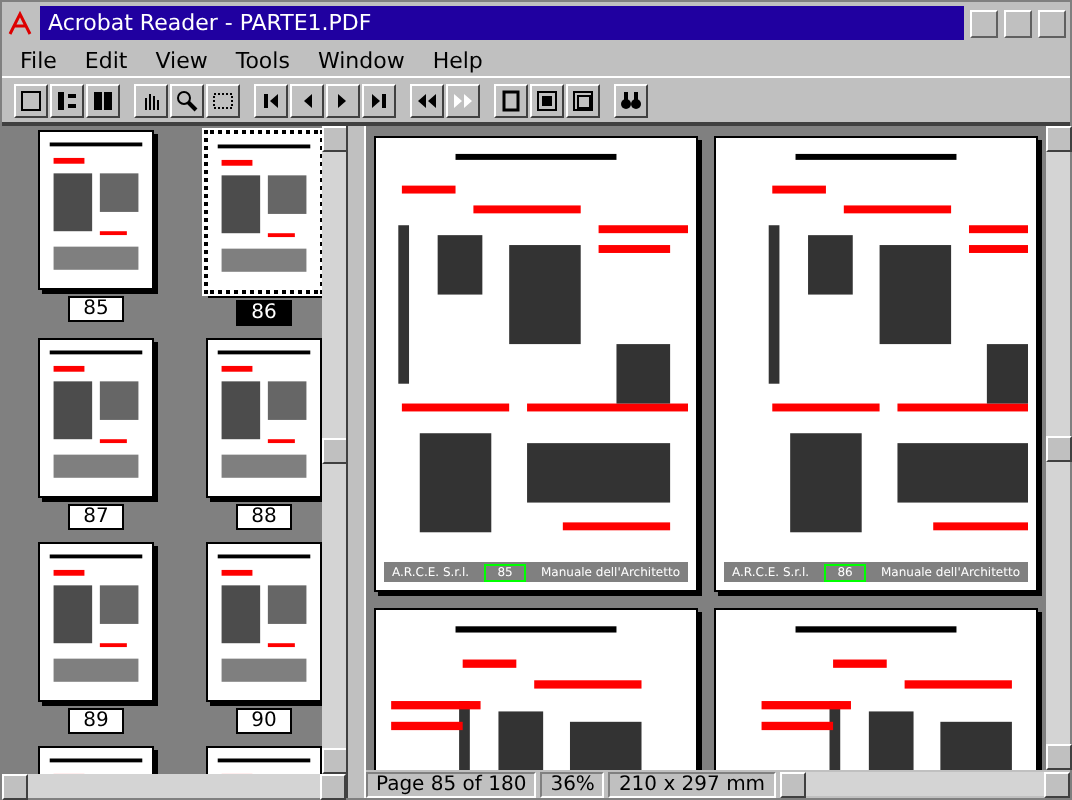 Image resolution: width=1072 pixels, height=800 pixels. What do you see at coordinates (262, 60) in the screenshot?
I see `menu-item: Tools` at bounding box center [262, 60].